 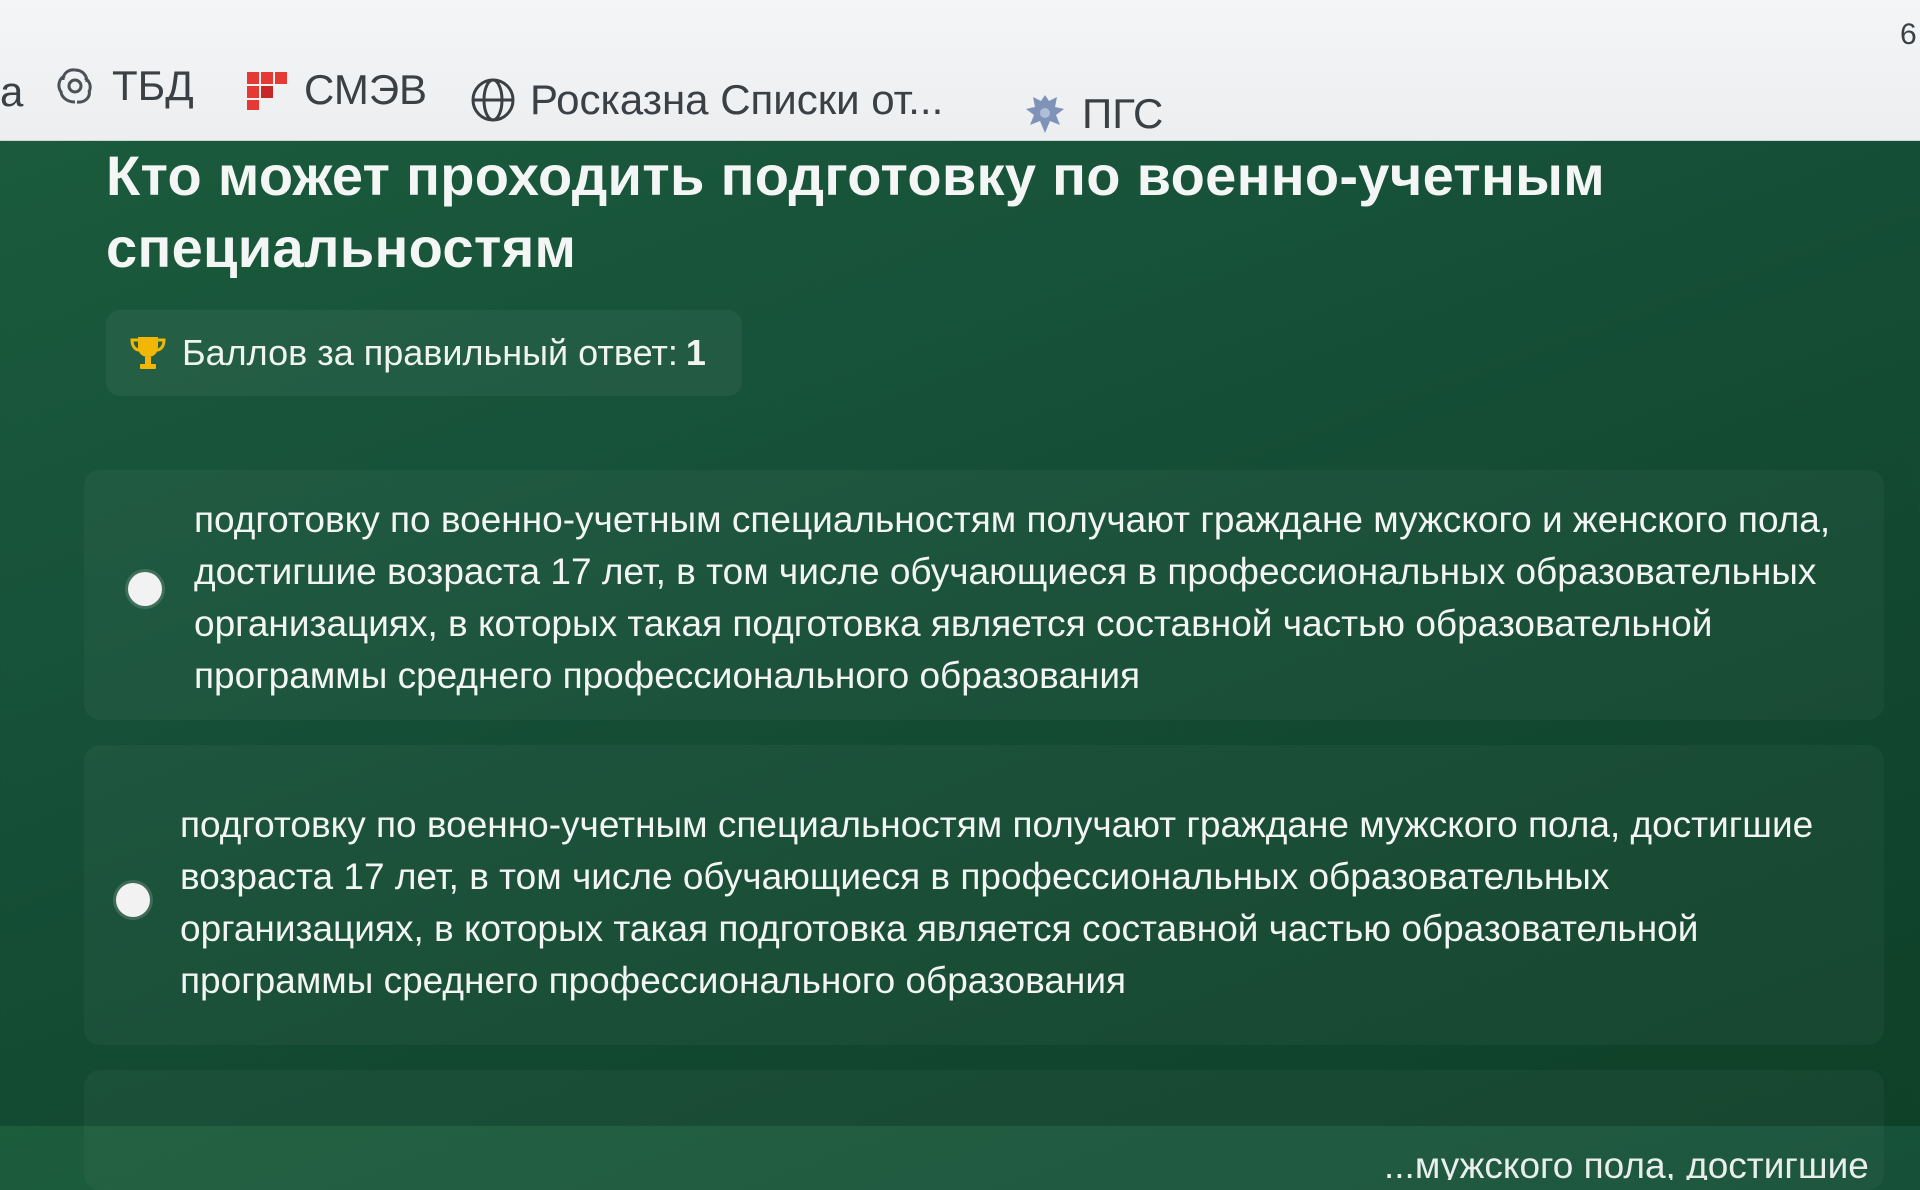 I want to click on coat-of-arms-icon, so click(x=1045, y=114).